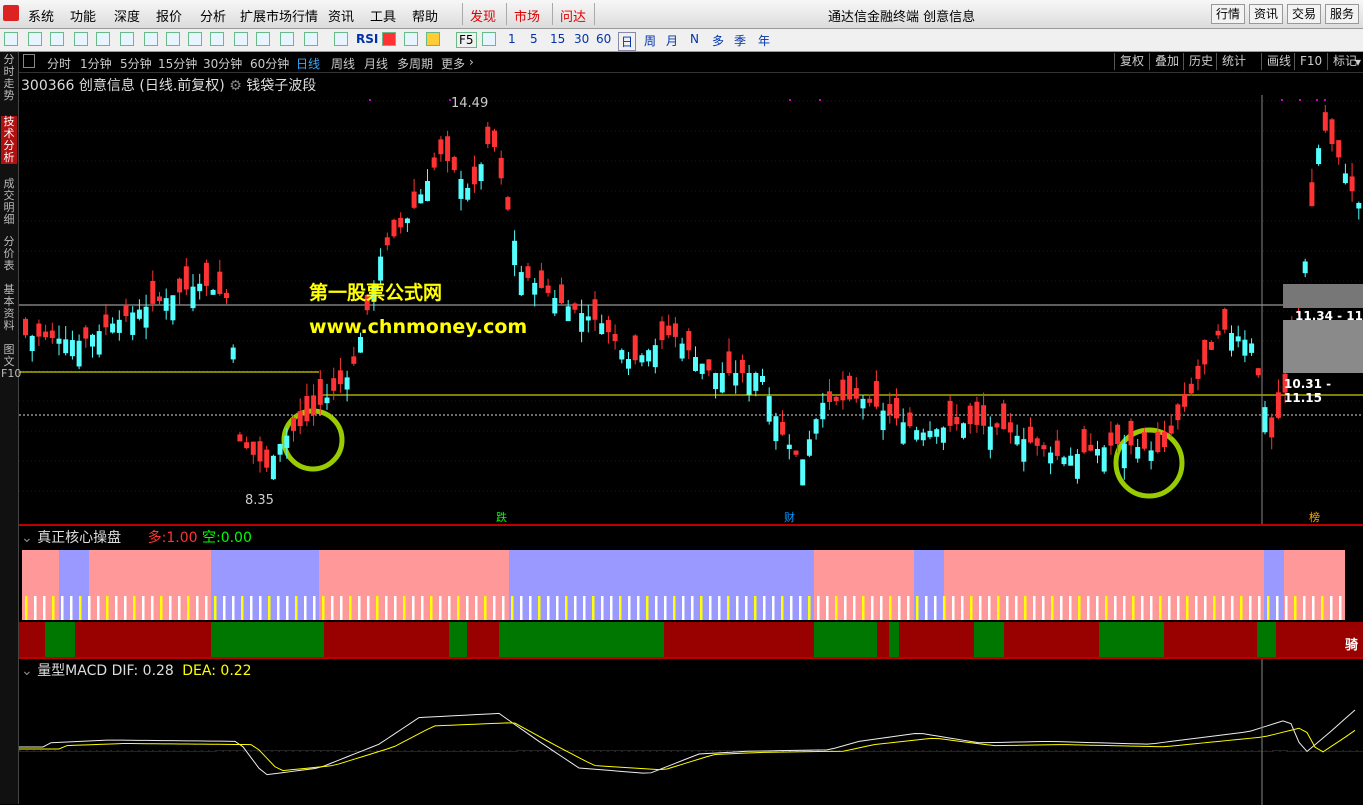 The width and height of the screenshot is (1363, 805). I want to click on line-chart-icon, so click(127, 39).